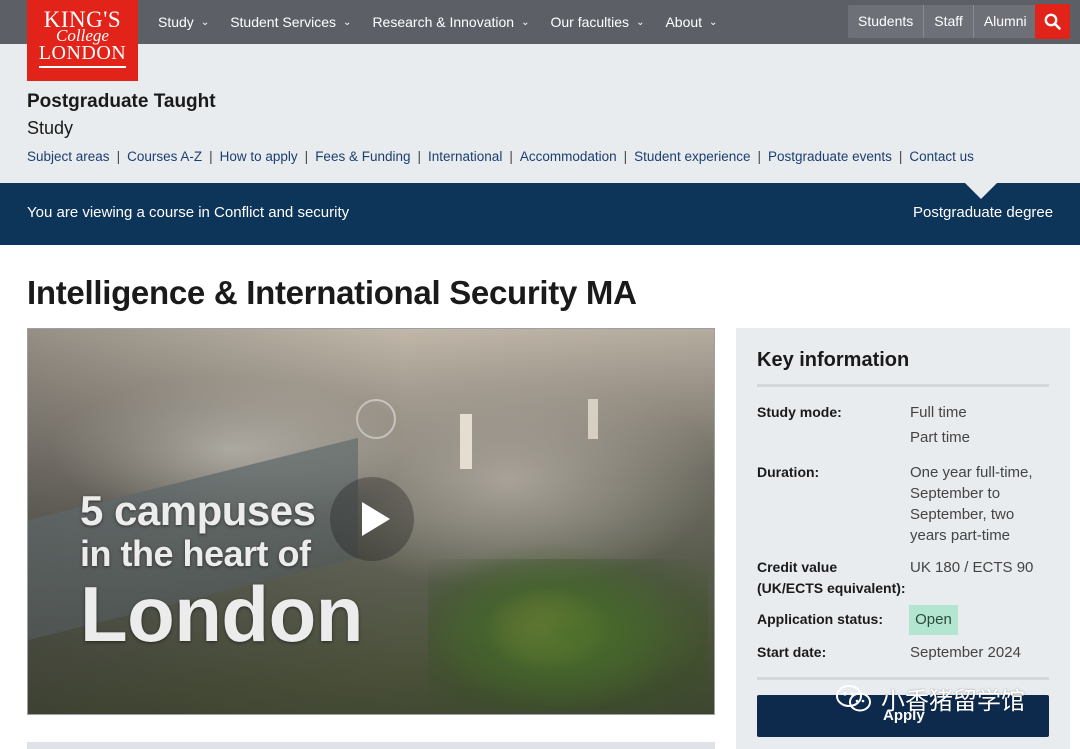 This screenshot has height=749, width=1080. Describe the element at coordinates (792, 652) in the screenshot. I see `start-date-label: Start date:` at that location.